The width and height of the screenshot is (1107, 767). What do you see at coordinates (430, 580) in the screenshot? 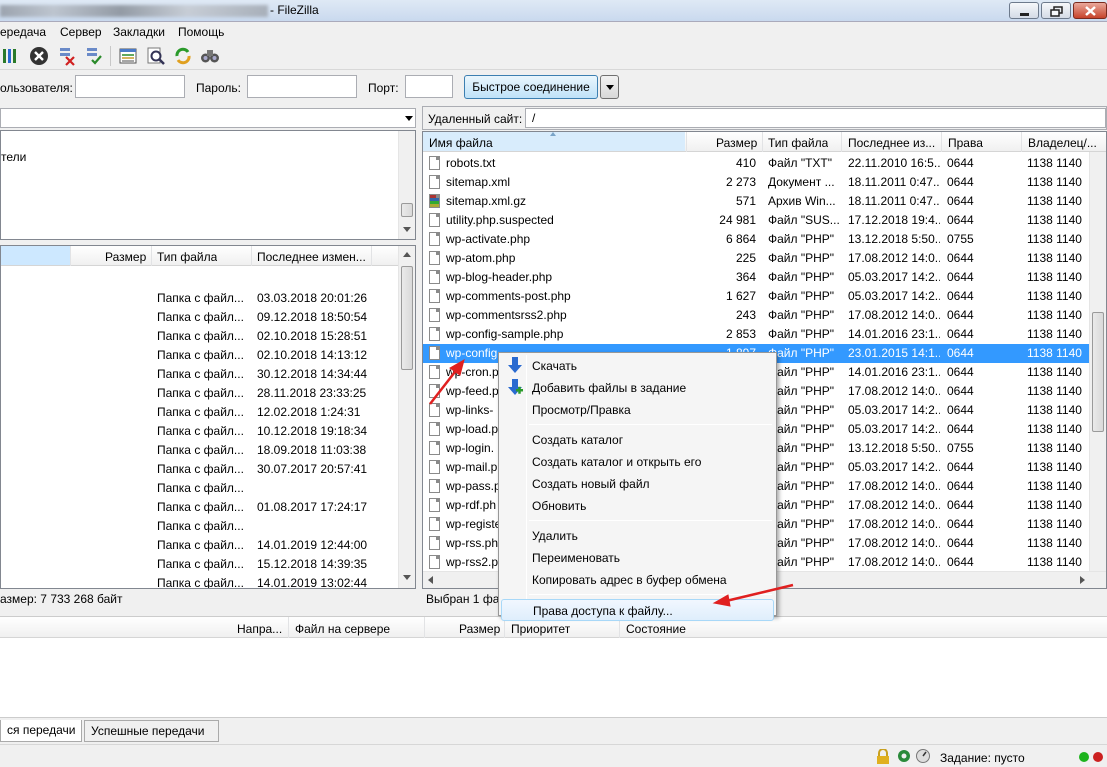
I see `scroll-left-icon` at bounding box center [430, 580].